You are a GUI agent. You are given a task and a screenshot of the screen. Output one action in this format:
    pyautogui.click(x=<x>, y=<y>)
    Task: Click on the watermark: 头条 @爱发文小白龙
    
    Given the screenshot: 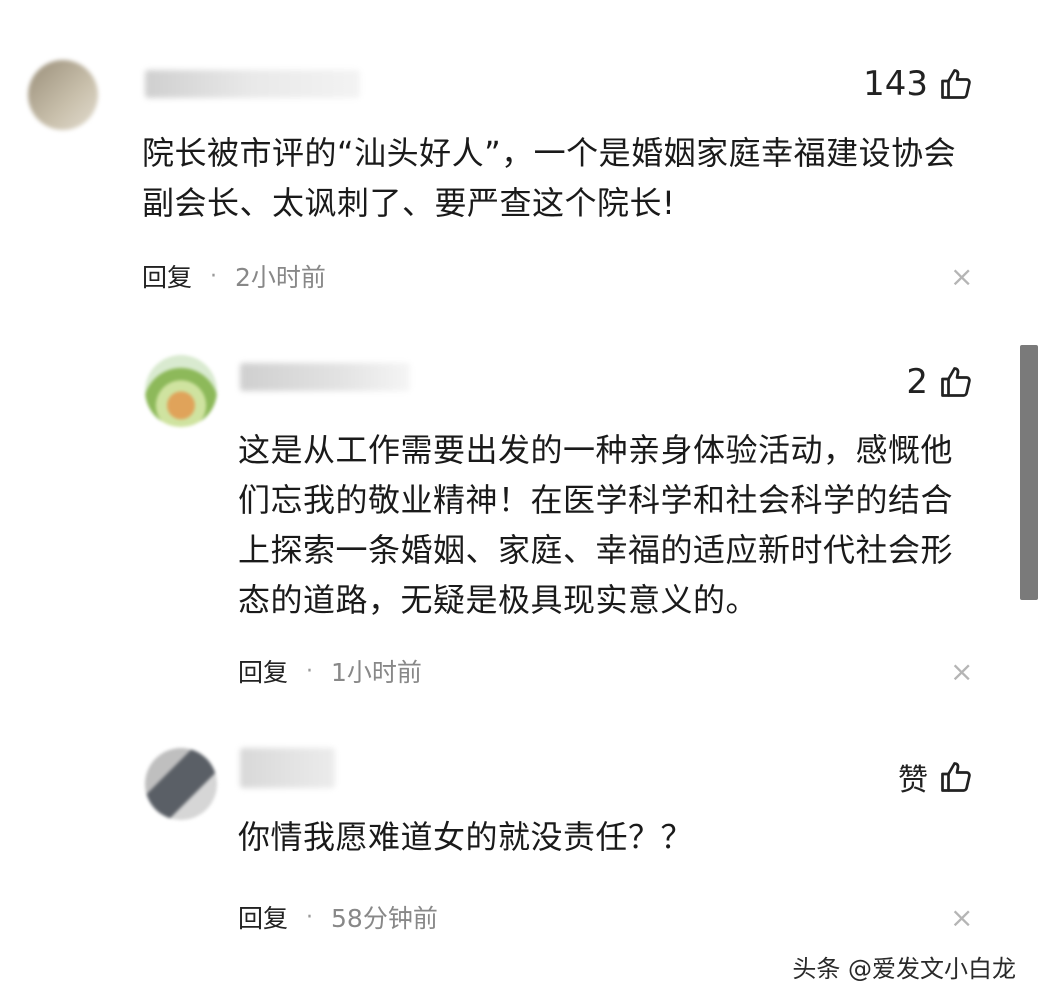 What is the action you would take?
    pyautogui.click(x=904, y=969)
    